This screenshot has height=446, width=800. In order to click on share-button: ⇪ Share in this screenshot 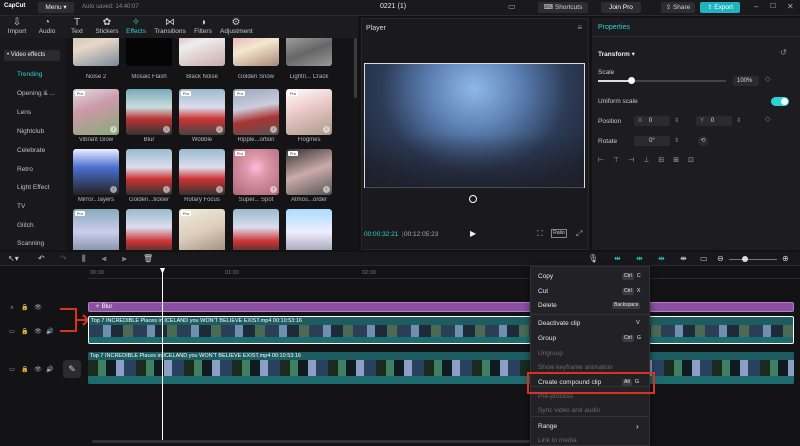, I will do `click(678, 7)`.